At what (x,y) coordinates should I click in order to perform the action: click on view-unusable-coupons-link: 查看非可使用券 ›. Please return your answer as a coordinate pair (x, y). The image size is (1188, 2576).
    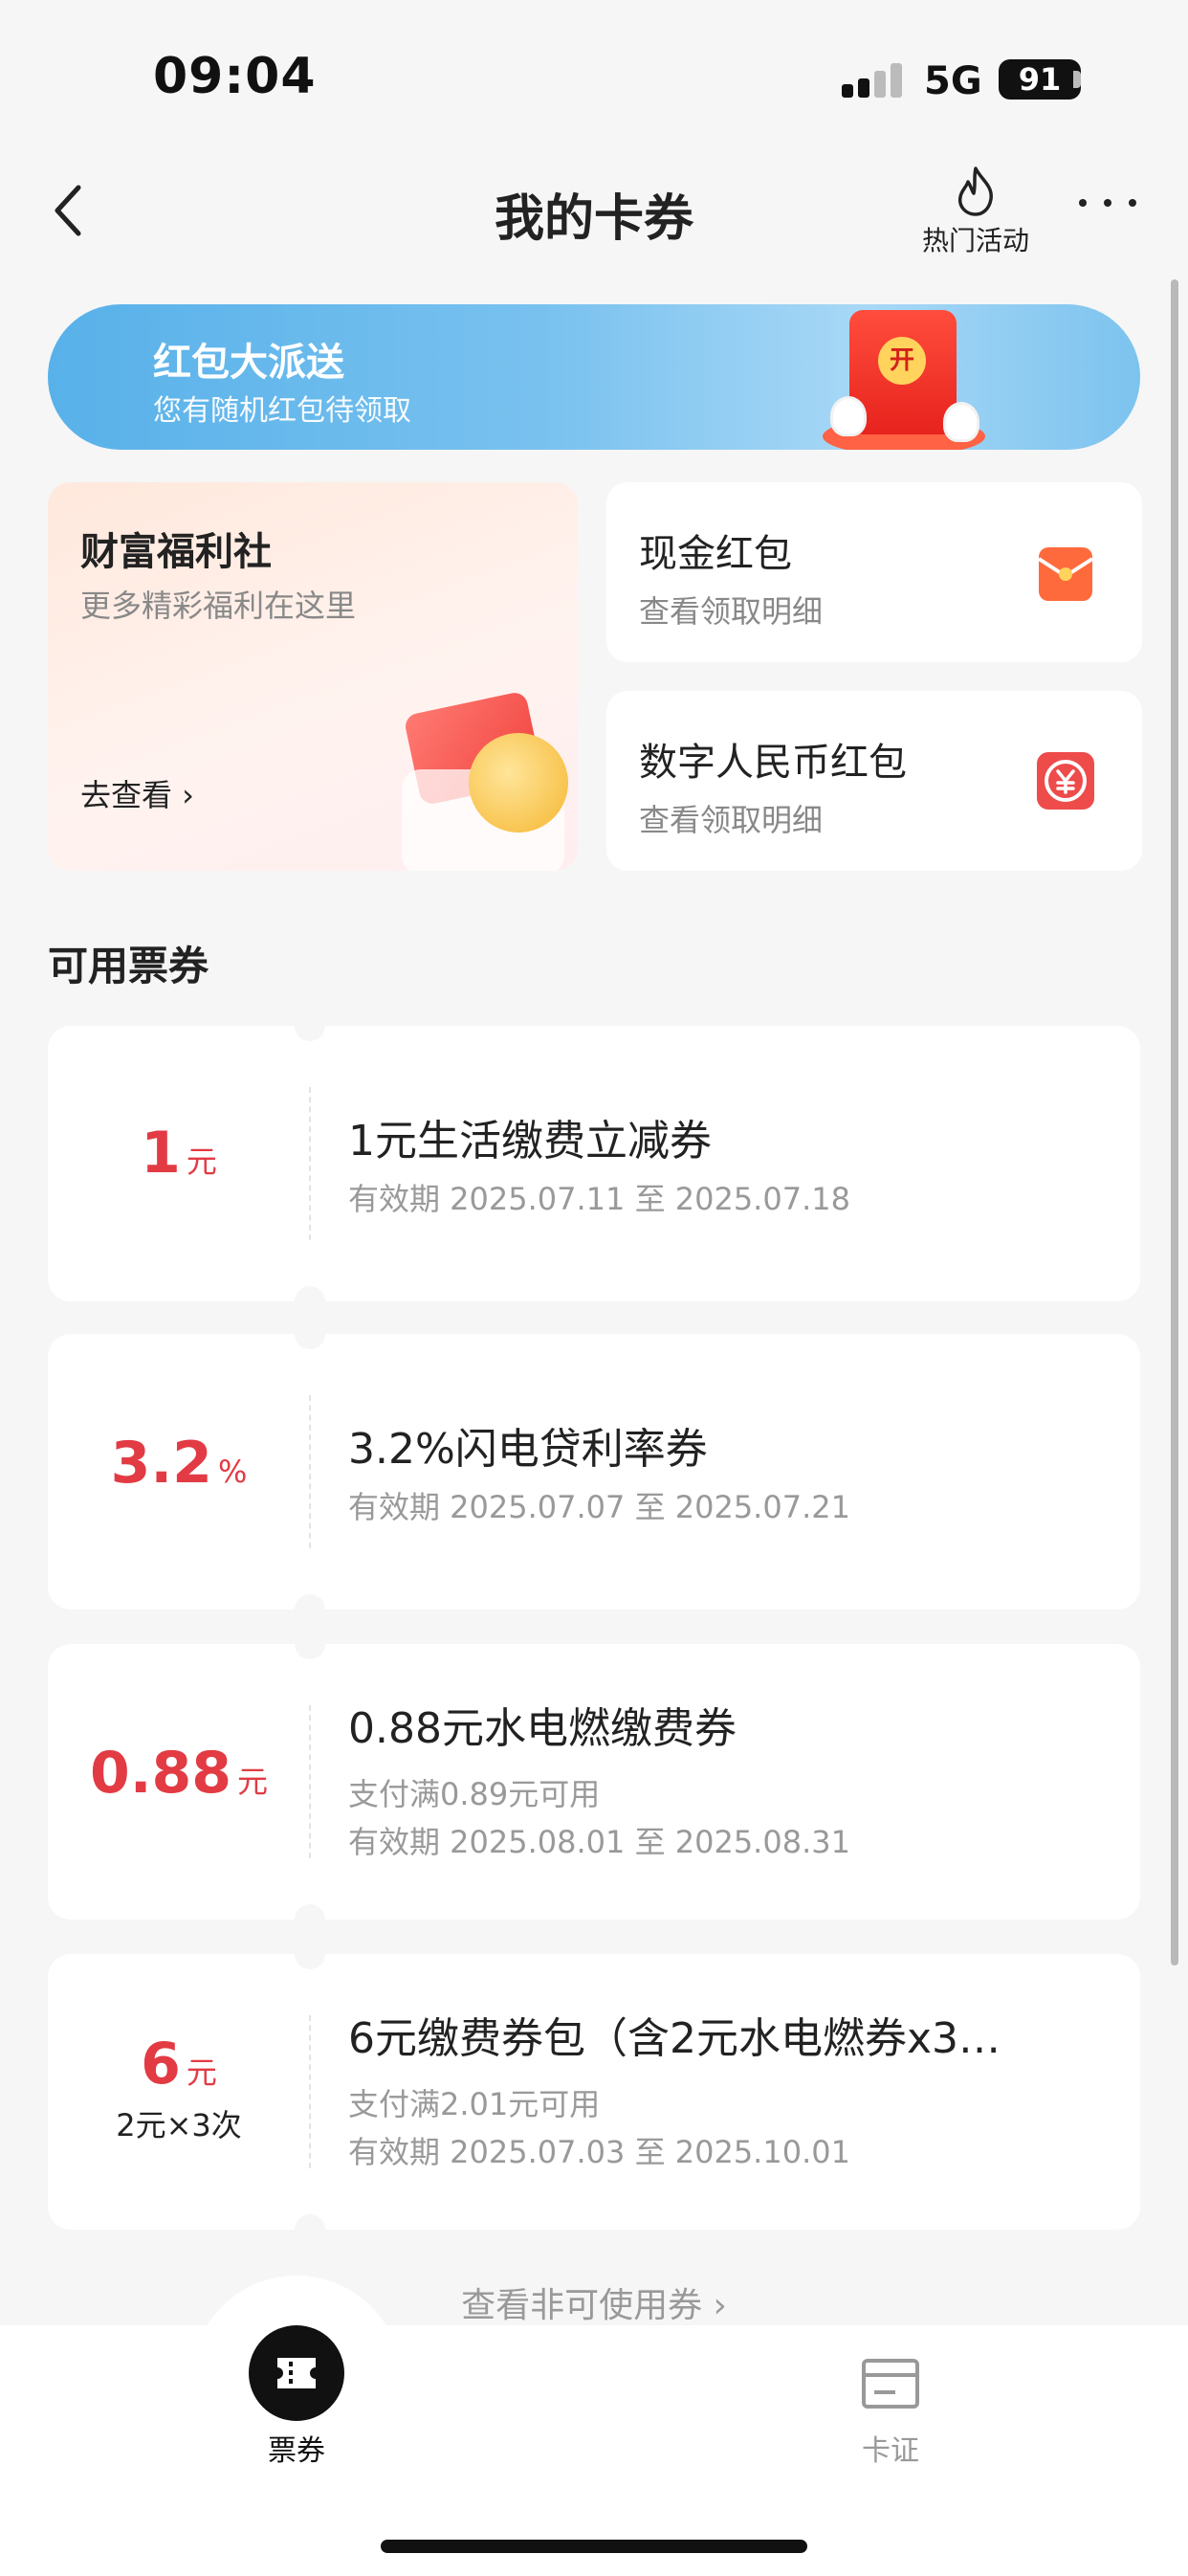
    Looking at the image, I should click on (594, 2302).